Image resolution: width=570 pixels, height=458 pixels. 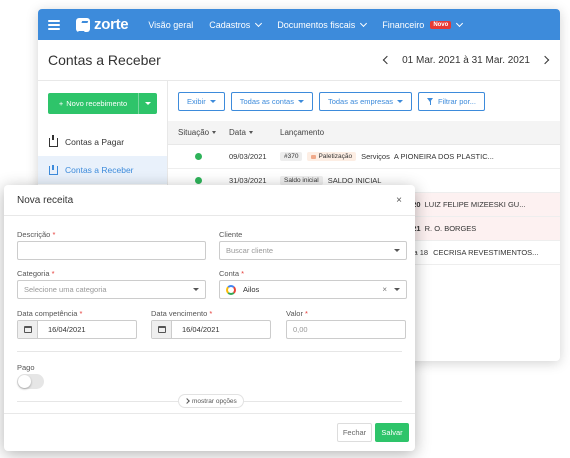 I want to click on nav-label: Documentos fiscais, so click(x=316, y=24).